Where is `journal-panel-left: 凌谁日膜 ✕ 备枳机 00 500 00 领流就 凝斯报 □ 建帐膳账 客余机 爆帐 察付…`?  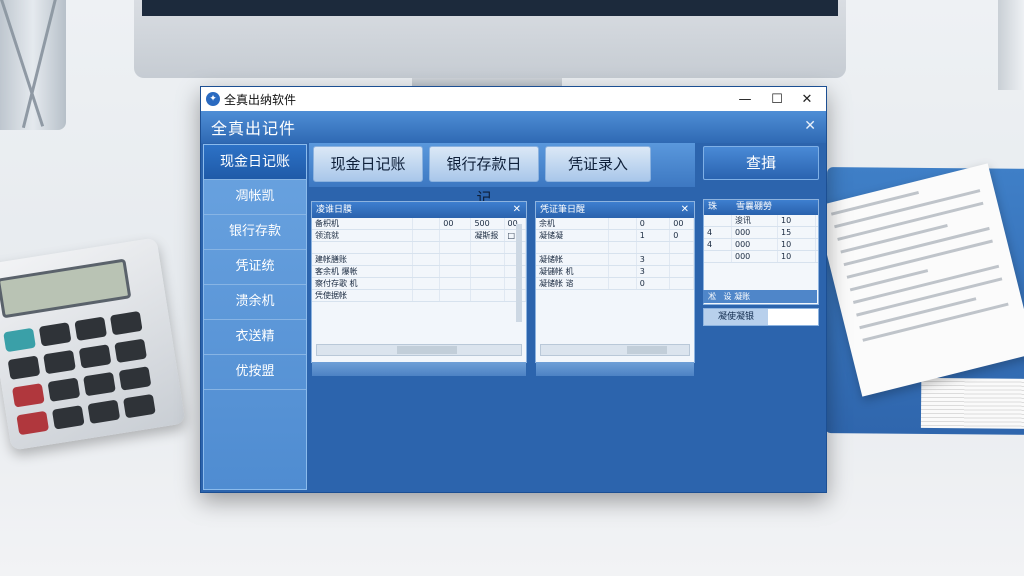 journal-panel-left: 凌谁日膜 ✕ 备枳机 00 500 00 领流就 凝斯报 □ 建帐膳账 客余机 爆帐 察付… is located at coordinates (419, 288).